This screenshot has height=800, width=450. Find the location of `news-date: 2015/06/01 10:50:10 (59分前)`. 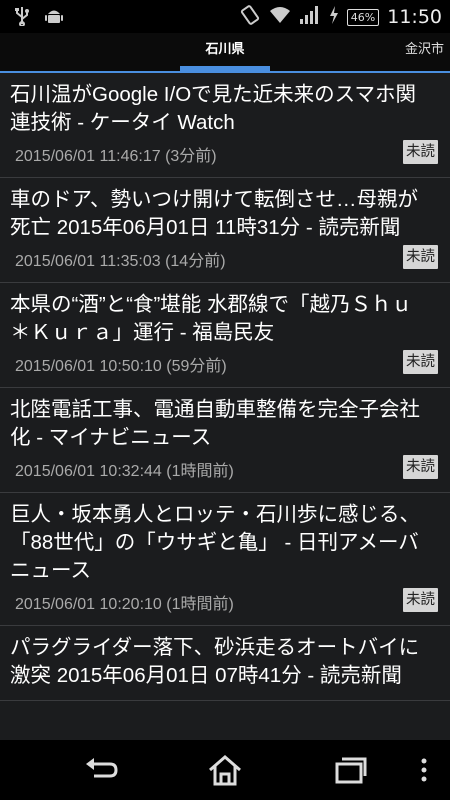

news-date: 2015/06/01 10:50:10 (59分前) is located at coordinates (121, 366).